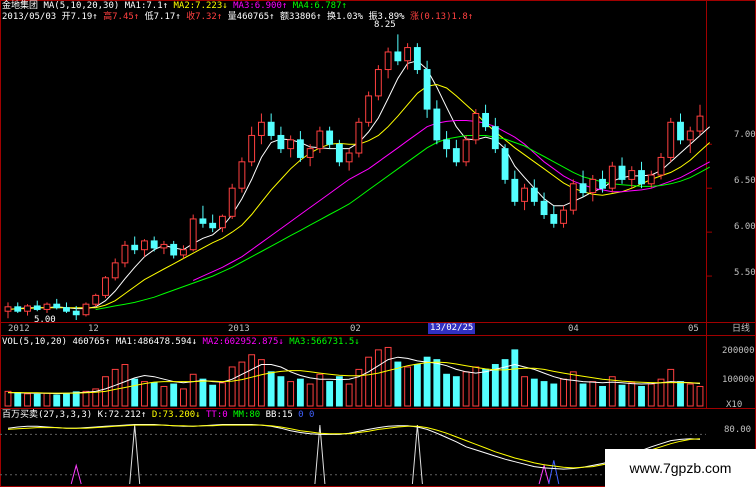 This screenshot has width=756, height=487. I want to click on vol-tick-200000: 200000, so click(738, 351).